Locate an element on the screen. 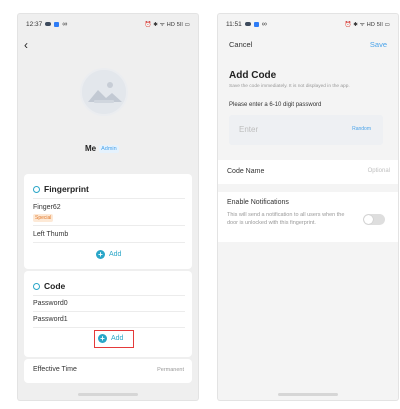 Image resolution: width=400 pixels, height=409 pixels. code-card: Code Password0 Password1 + Add is located at coordinates (108, 314).